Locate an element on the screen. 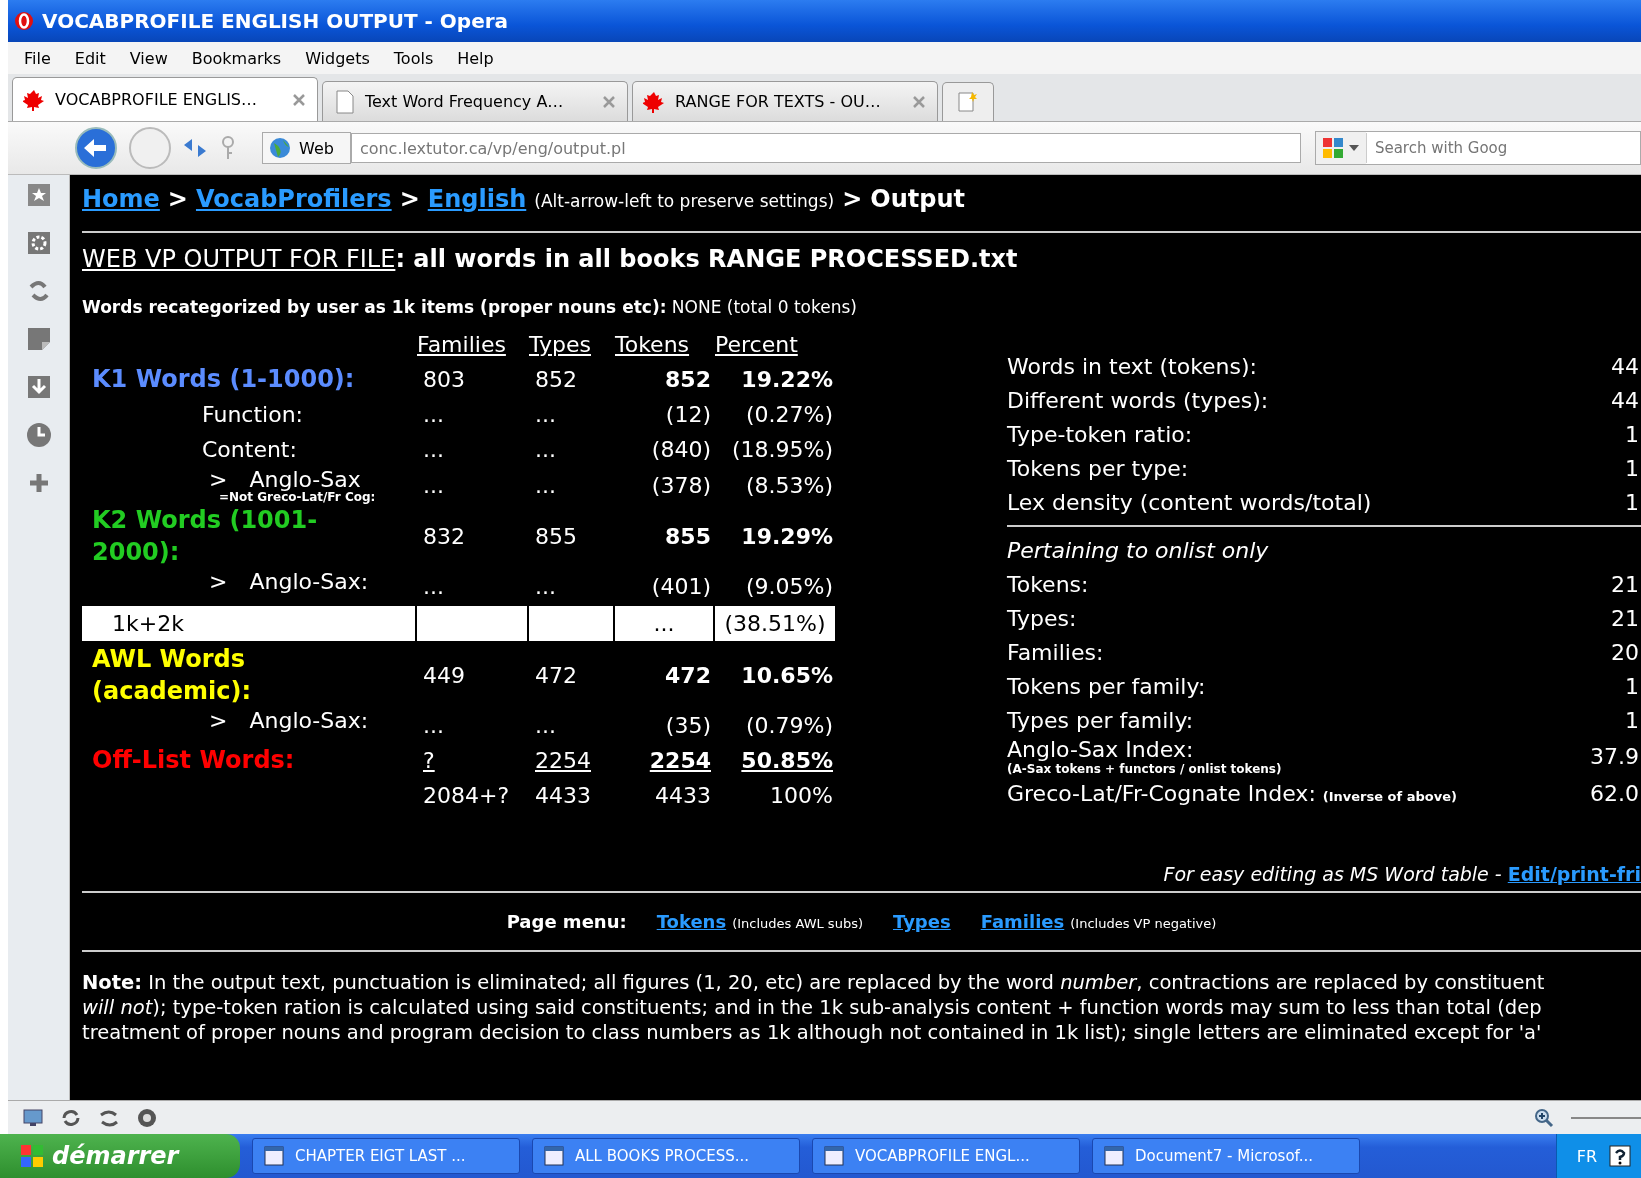 The image size is (1641, 1178). table-cell-text: 19.22% is located at coordinates (787, 380).